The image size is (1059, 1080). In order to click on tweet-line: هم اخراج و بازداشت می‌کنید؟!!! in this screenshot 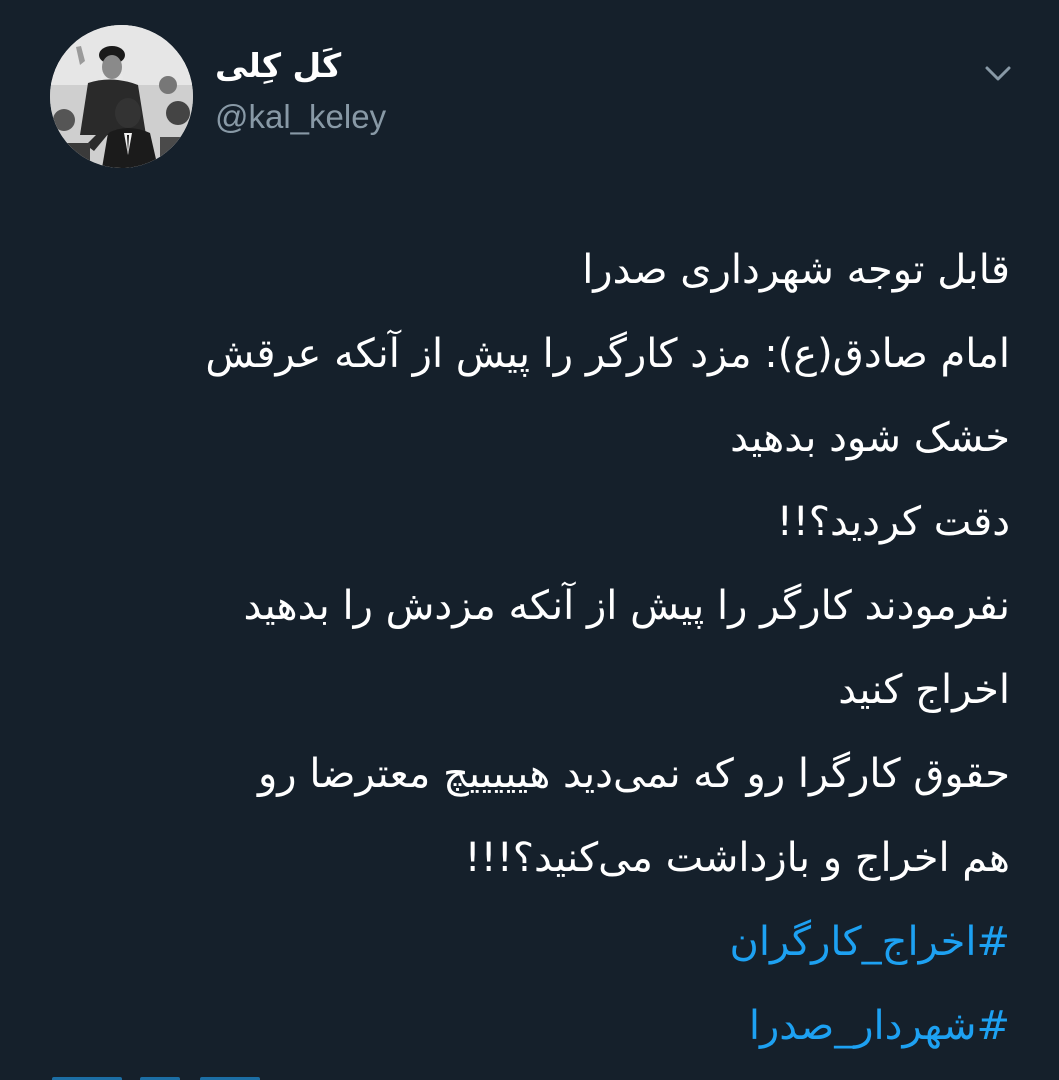, I will do `click(737, 858)`.